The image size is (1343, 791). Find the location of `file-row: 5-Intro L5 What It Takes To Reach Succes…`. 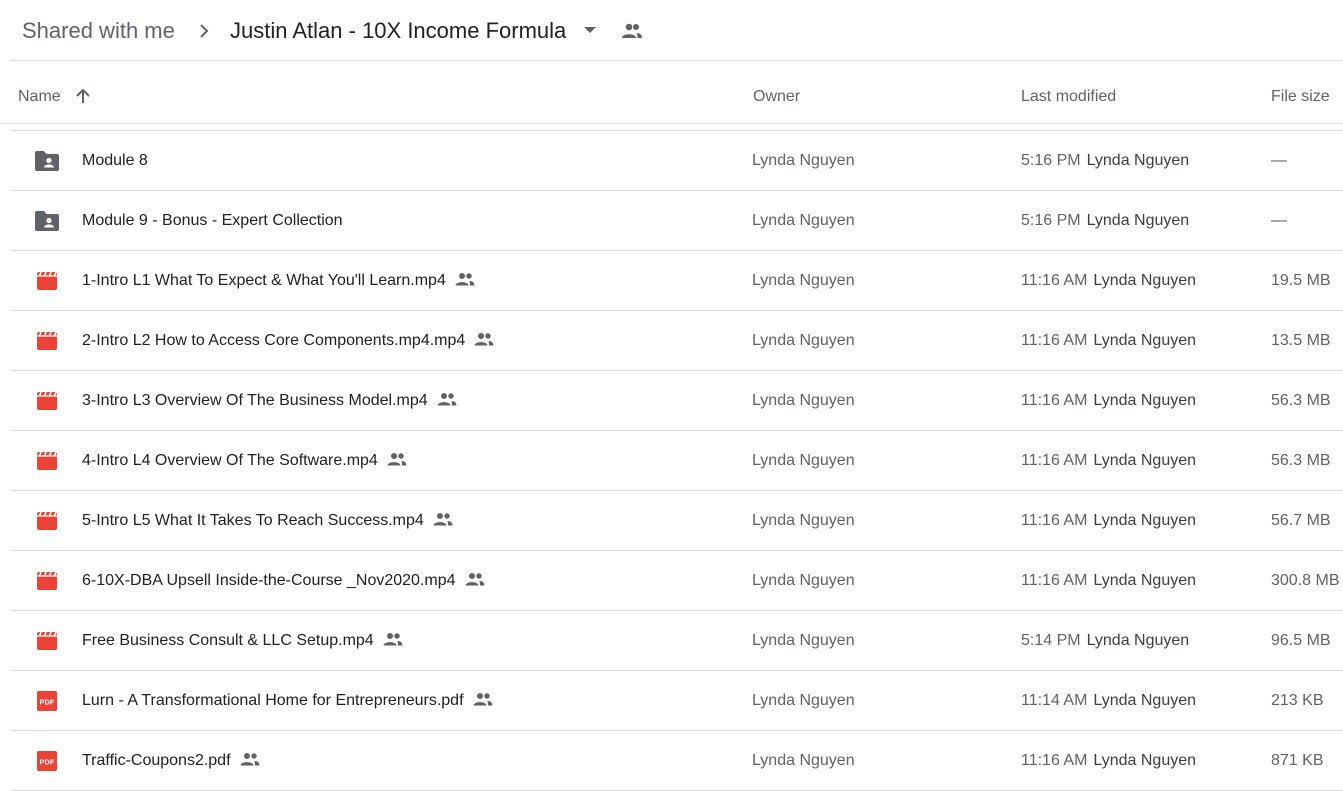

file-row: 5-Intro L5 What It Takes To Reach Succes… is located at coordinates (676, 521).